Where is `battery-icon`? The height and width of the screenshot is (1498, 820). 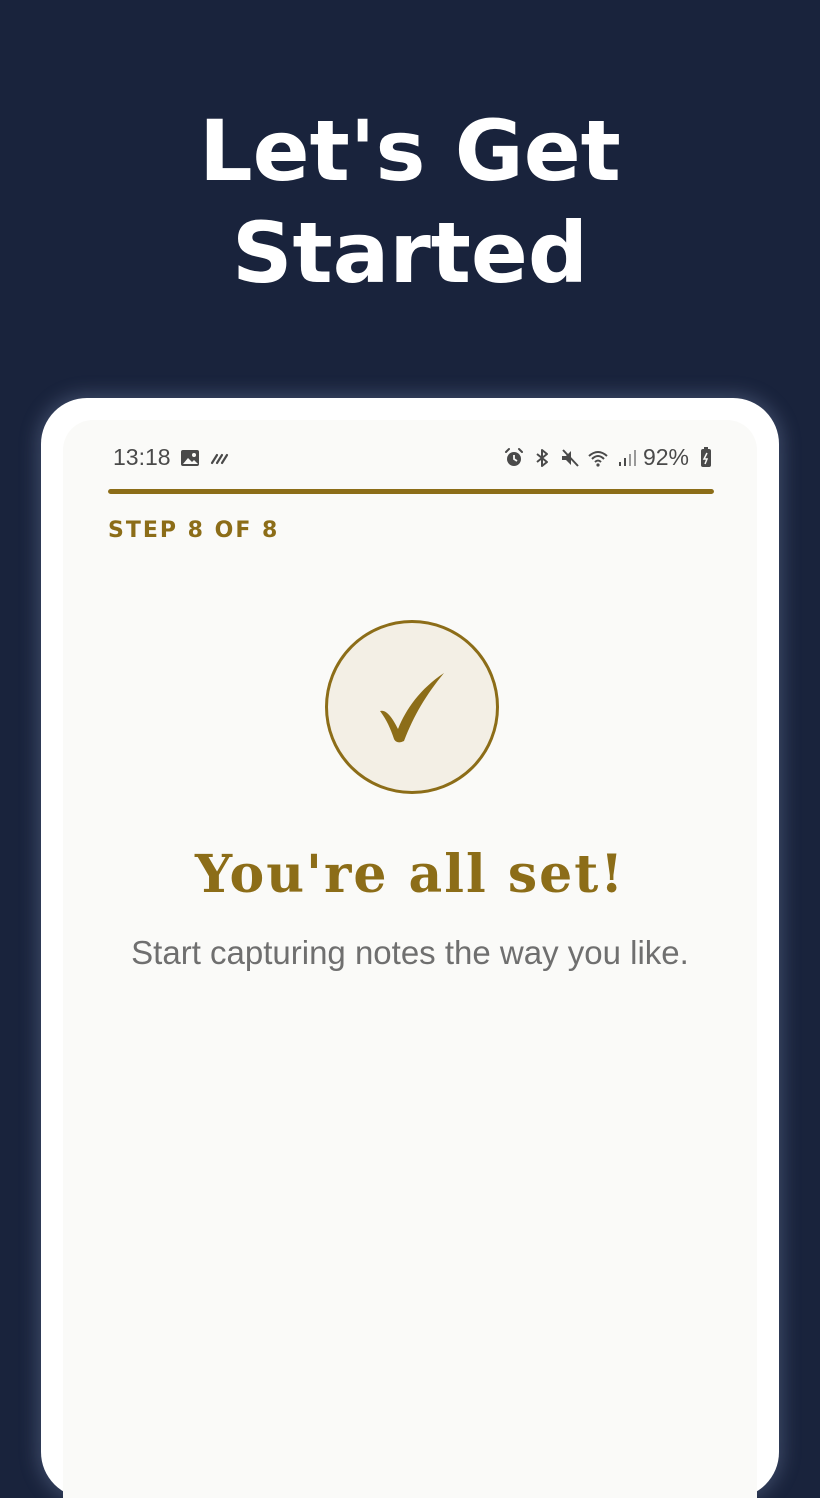
battery-icon is located at coordinates (706, 457).